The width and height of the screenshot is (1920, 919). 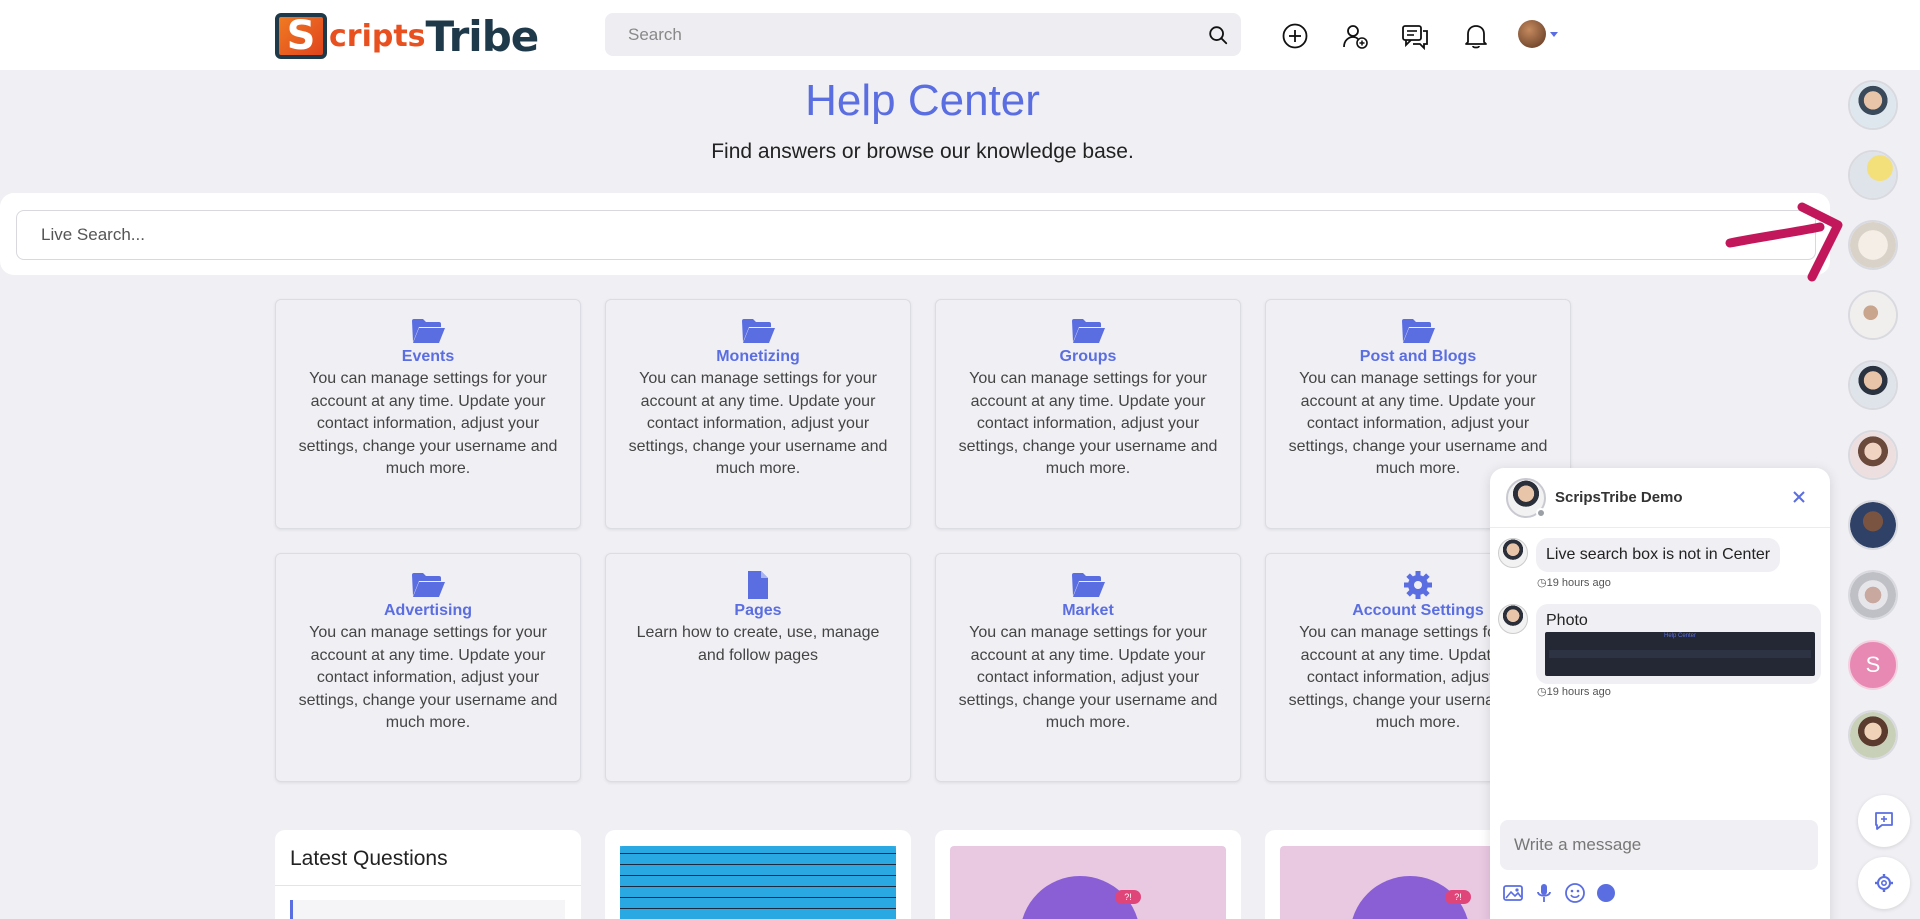 I want to click on logo-text-tribe: Tribe, so click(x=482, y=36).